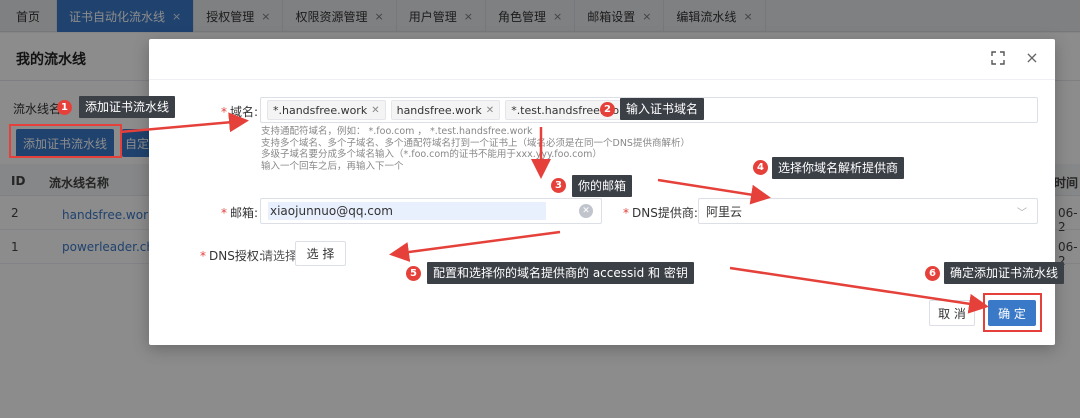 This screenshot has height=418, width=1080. I want to click on email-value: xiaojunnuo@qq.com, so click(407, 211).